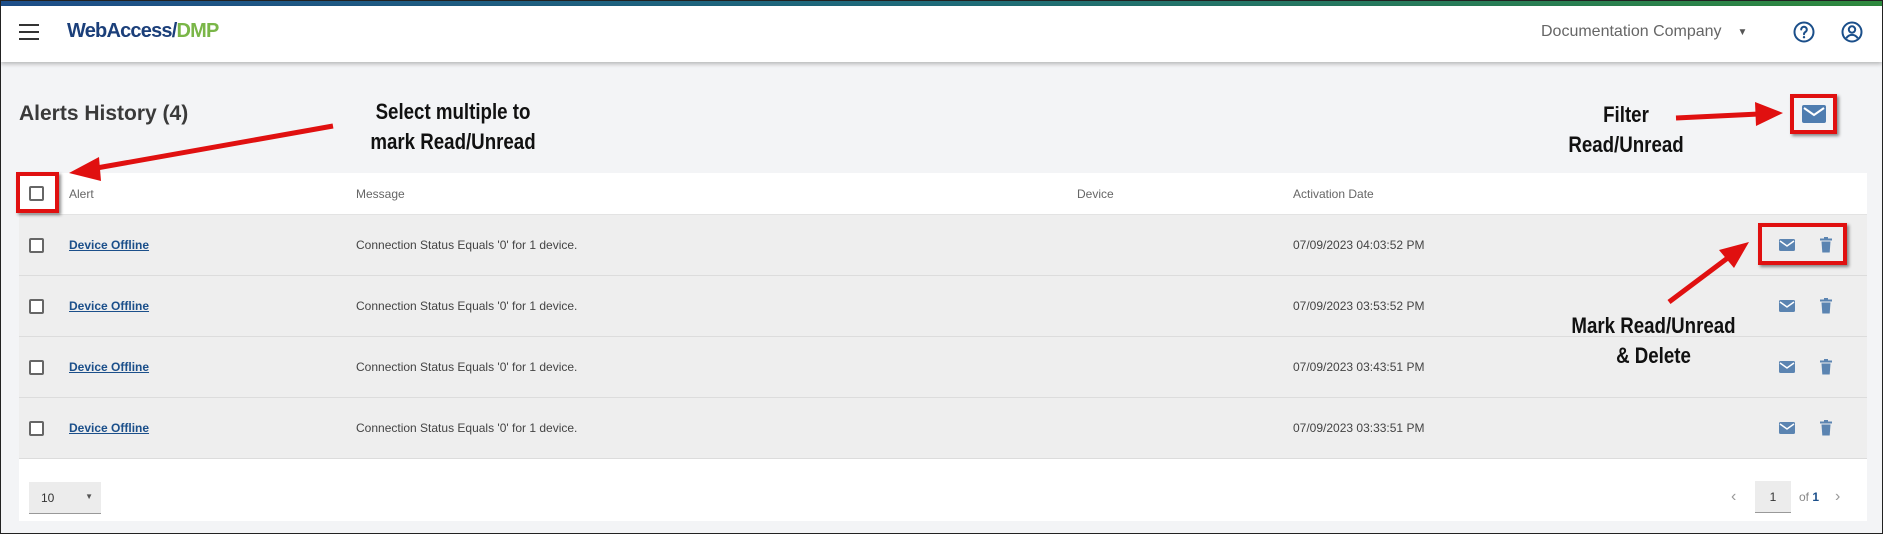 This screenshot has height=534, width=1883. Describe the element at coordinates (1626, 129) in the screenshot. I see `annotation-filter: Filter Read/Unread` at that location.